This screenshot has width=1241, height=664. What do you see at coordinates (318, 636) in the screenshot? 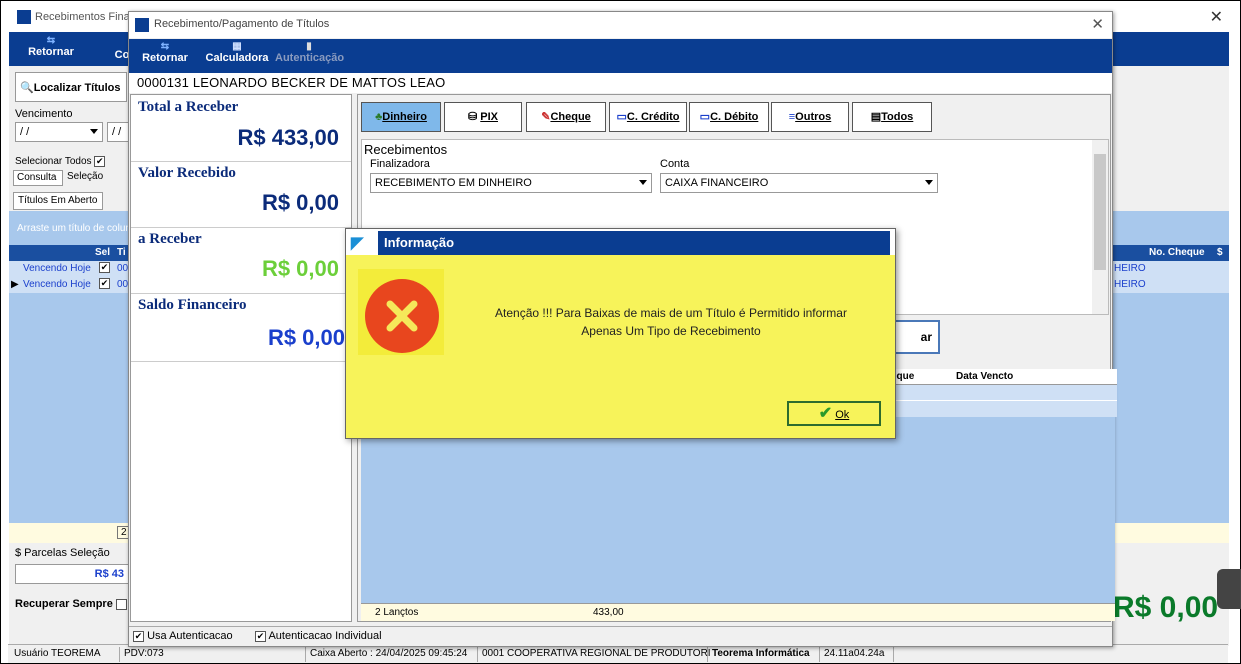
I see `autenticacao-individual-checkbox: ✔ Autenticacao Individual` at bounding box center [318, 636].